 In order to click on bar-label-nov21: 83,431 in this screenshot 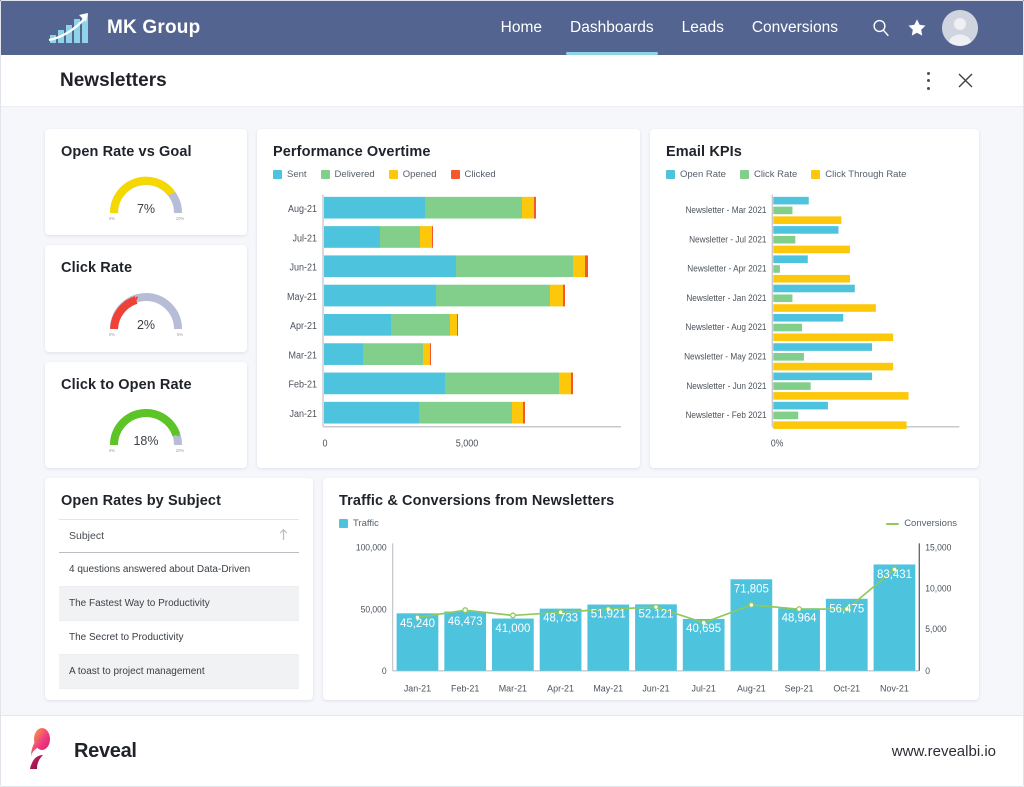, I will do `click(894, 574)`.